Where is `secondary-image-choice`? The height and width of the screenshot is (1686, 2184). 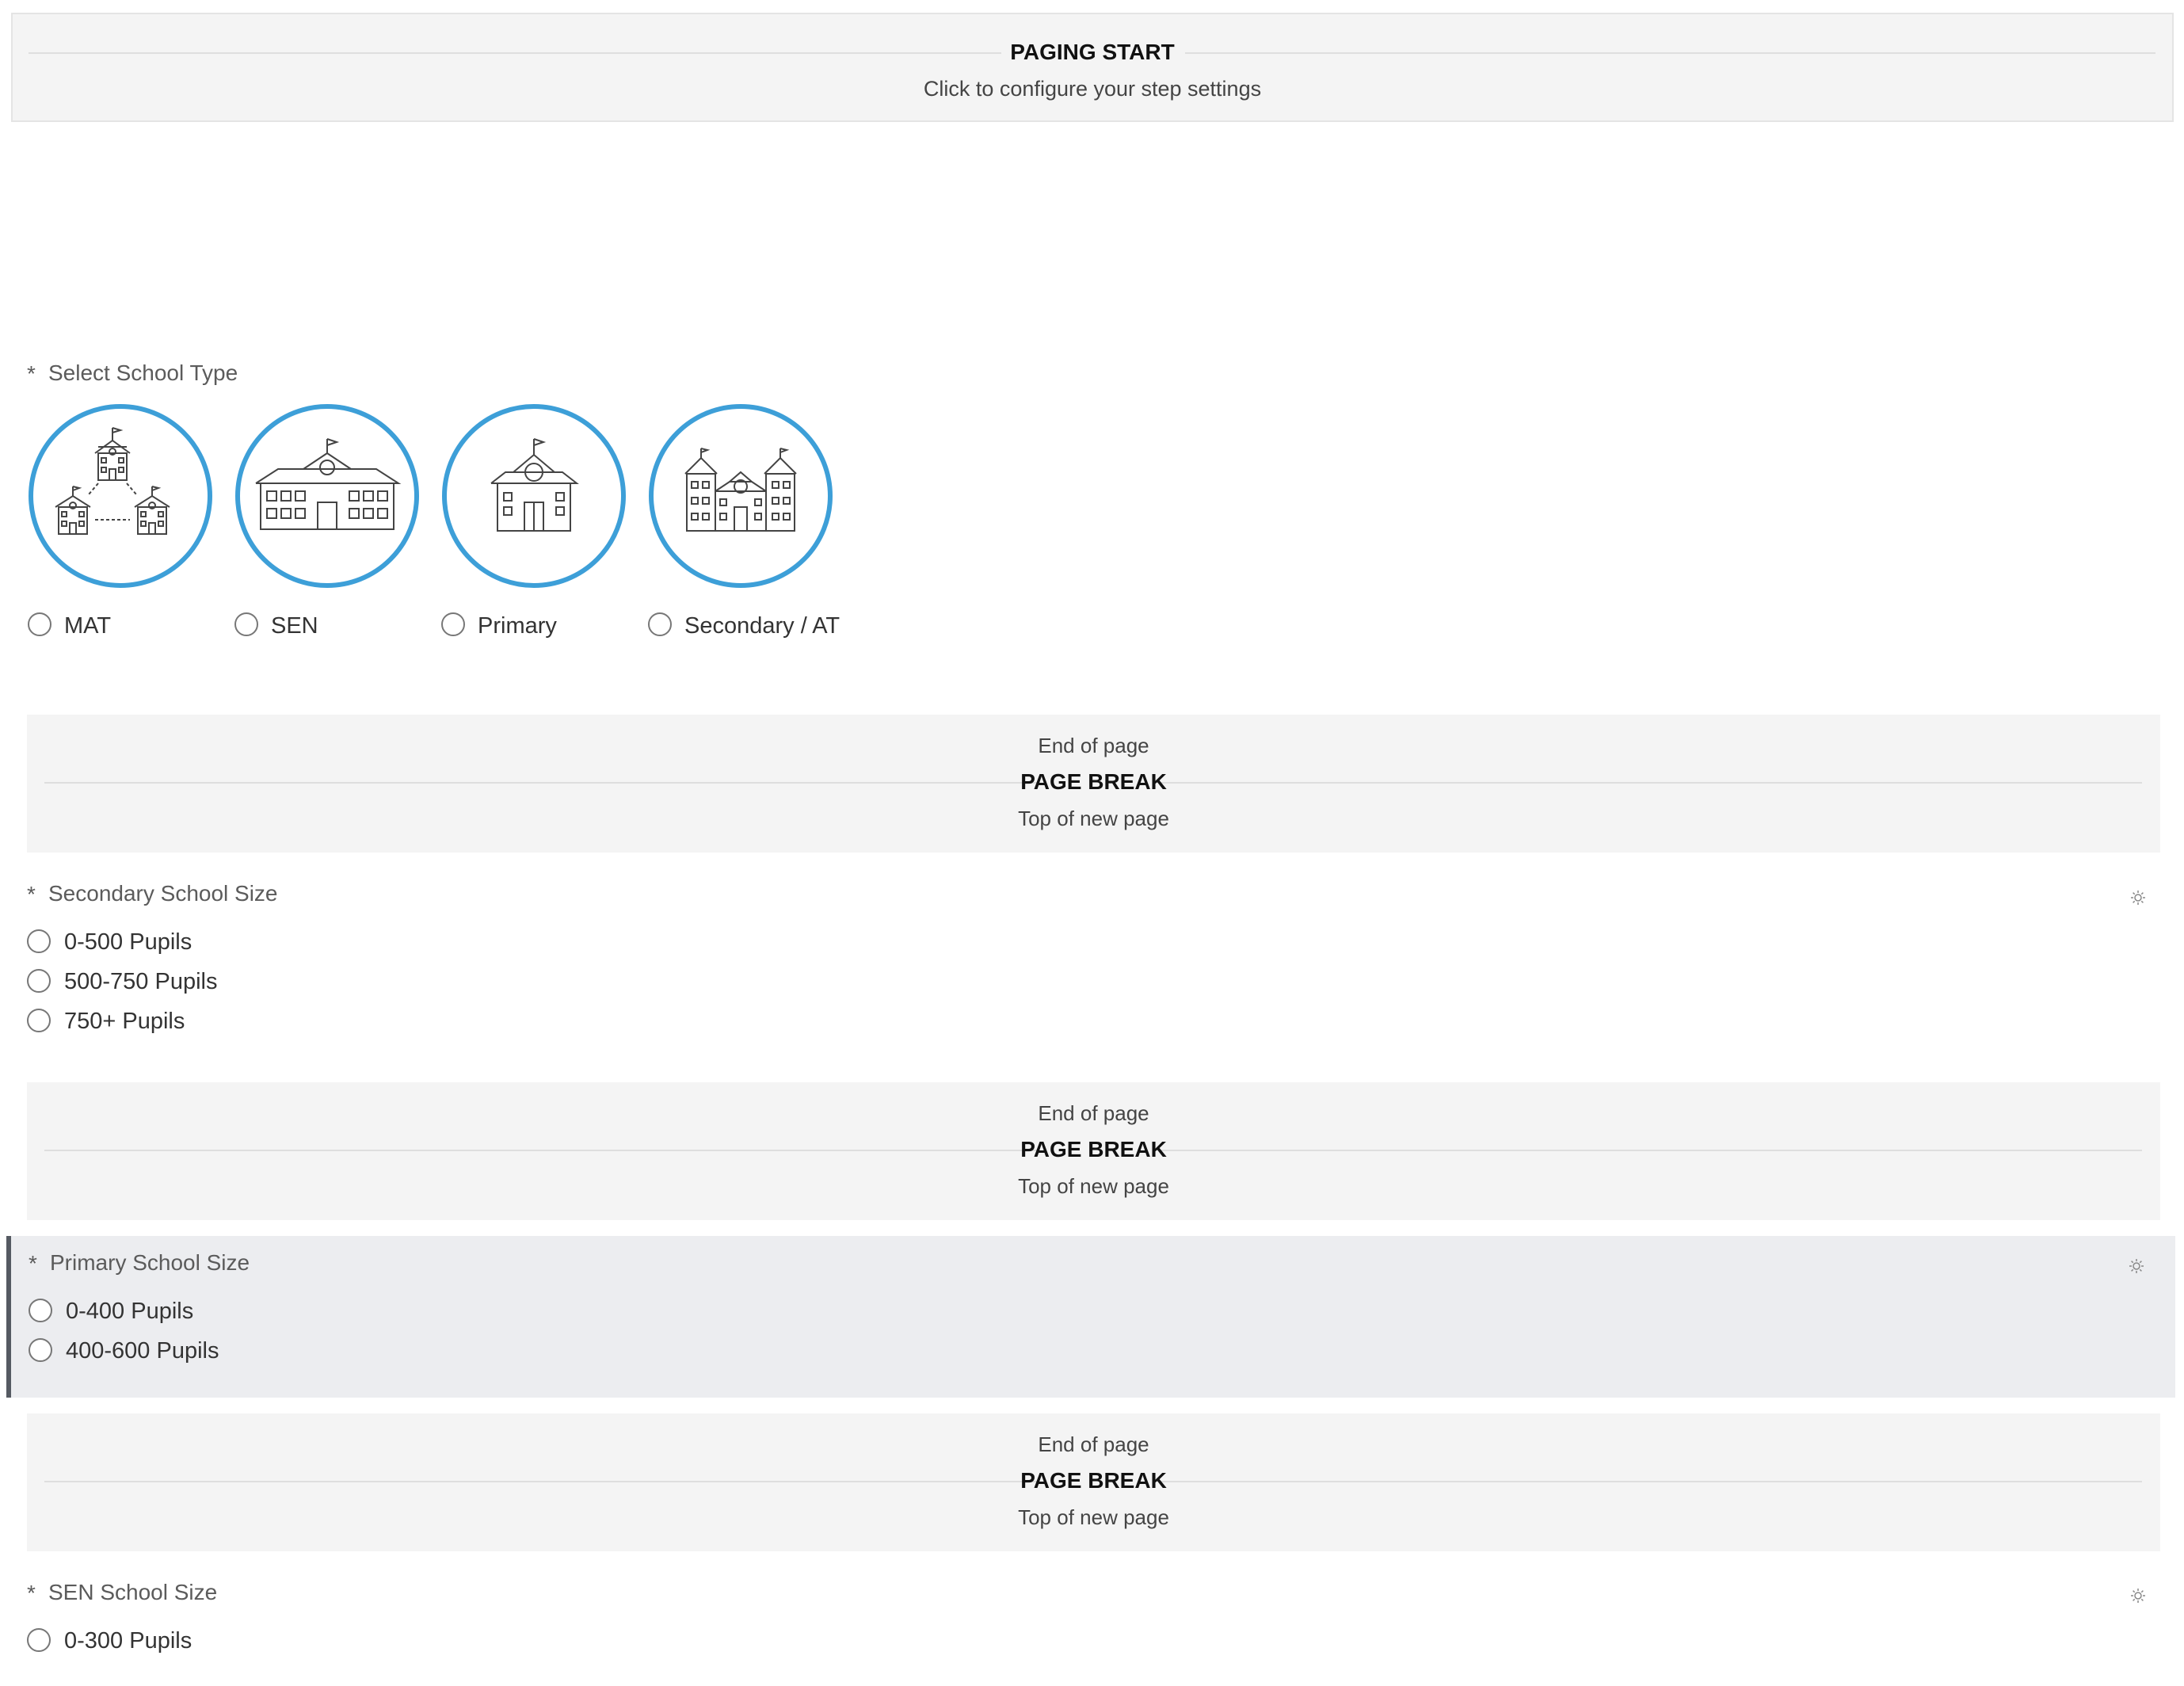
secondary-image-choice is located at coordinates (741, 496).